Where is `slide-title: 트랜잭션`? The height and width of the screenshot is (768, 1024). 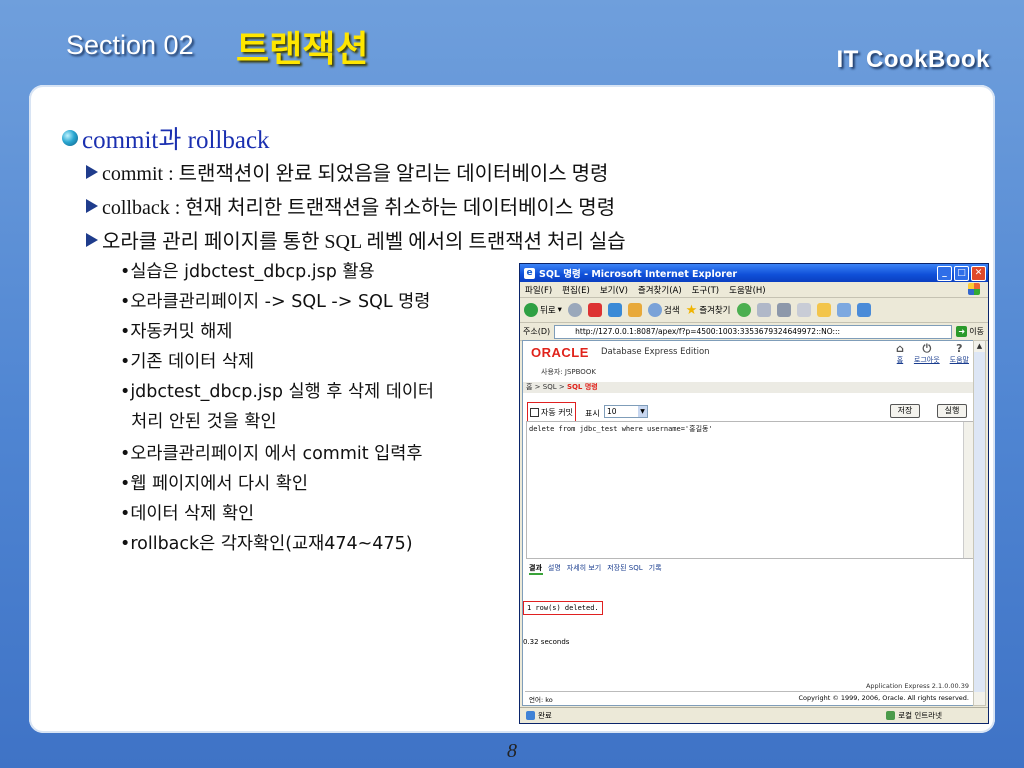 slide-title: 트랜잭션 is located at coordinates (302, 49).